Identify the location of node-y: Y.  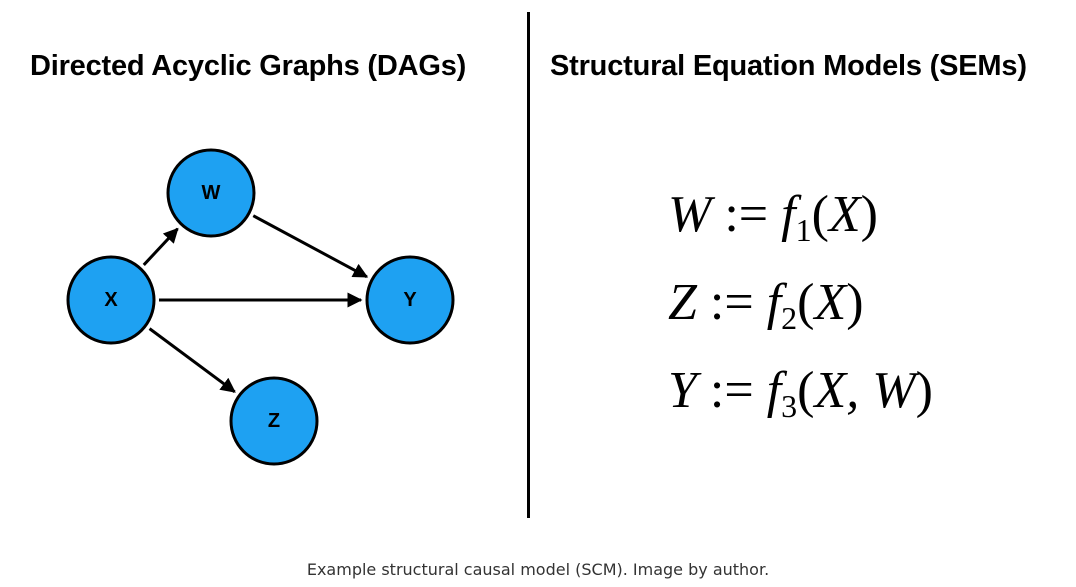
(410, 300).